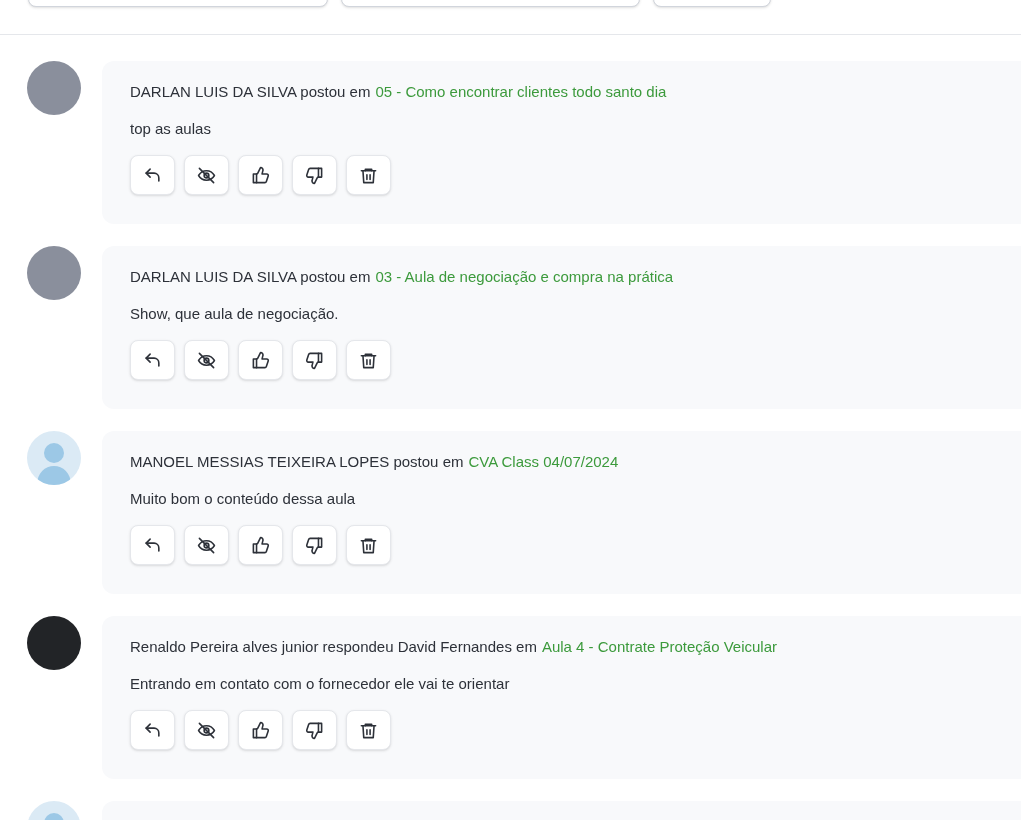 Image resolution: width=1021 pixels, height=820 pixels. Describe the element at coordinates (521, 92) in the screenshot. I see `lesson-link: 05 - Como encontrar clientes todo santo dia` at that location.